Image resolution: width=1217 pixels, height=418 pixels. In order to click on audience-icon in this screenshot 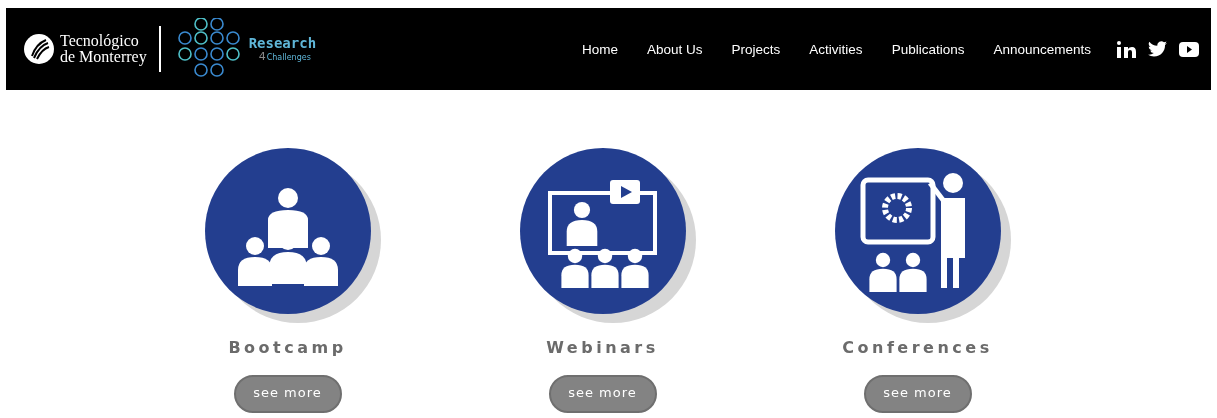, I will do `click(287, 237)`.